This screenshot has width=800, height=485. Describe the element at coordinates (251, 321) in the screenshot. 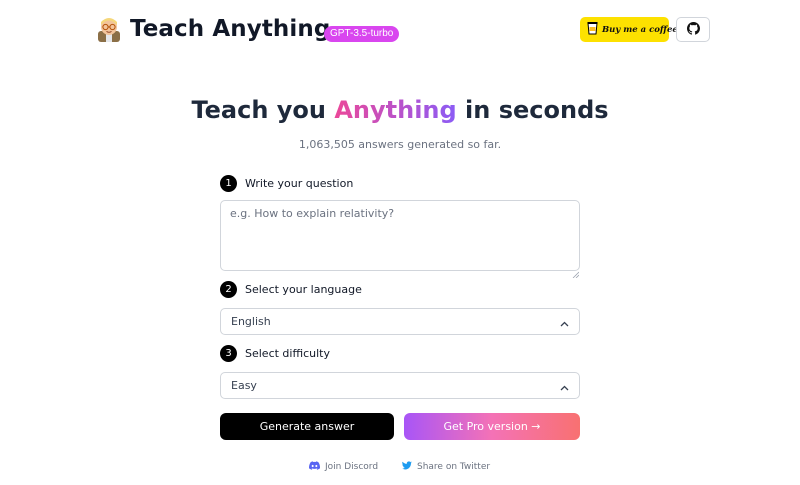

I see `language-value: English` at that location.